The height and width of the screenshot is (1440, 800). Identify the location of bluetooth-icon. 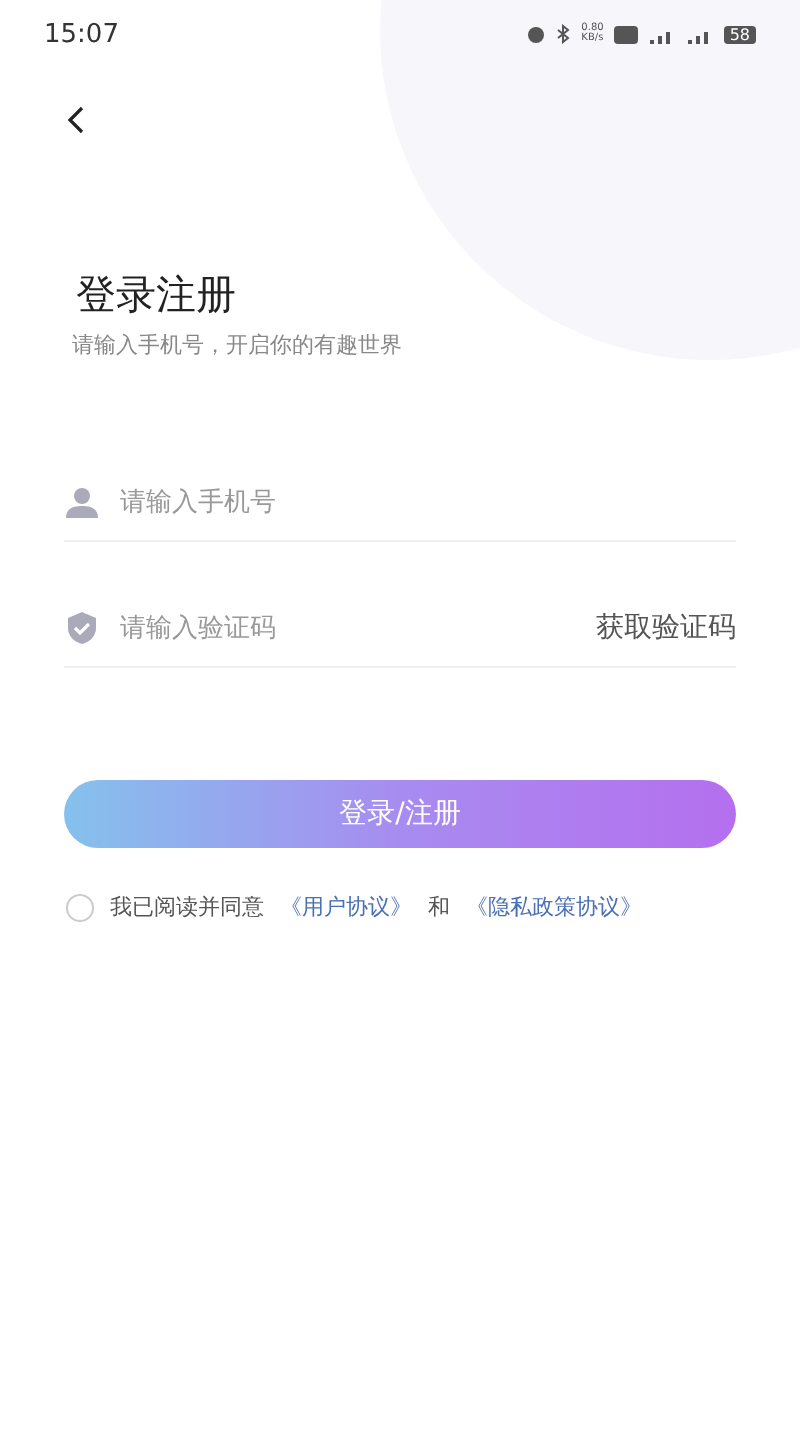
(563, 34).